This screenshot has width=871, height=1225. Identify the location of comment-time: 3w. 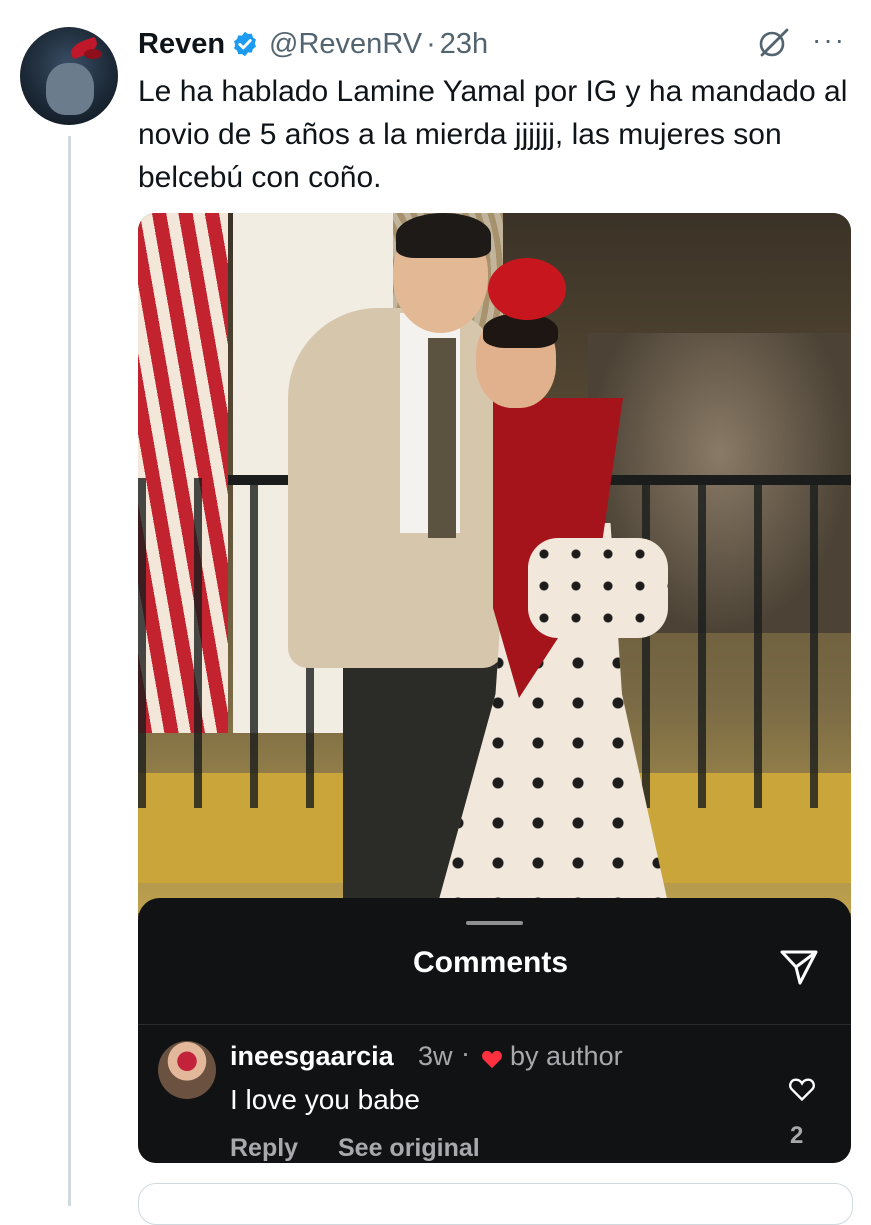
(435, 1056).